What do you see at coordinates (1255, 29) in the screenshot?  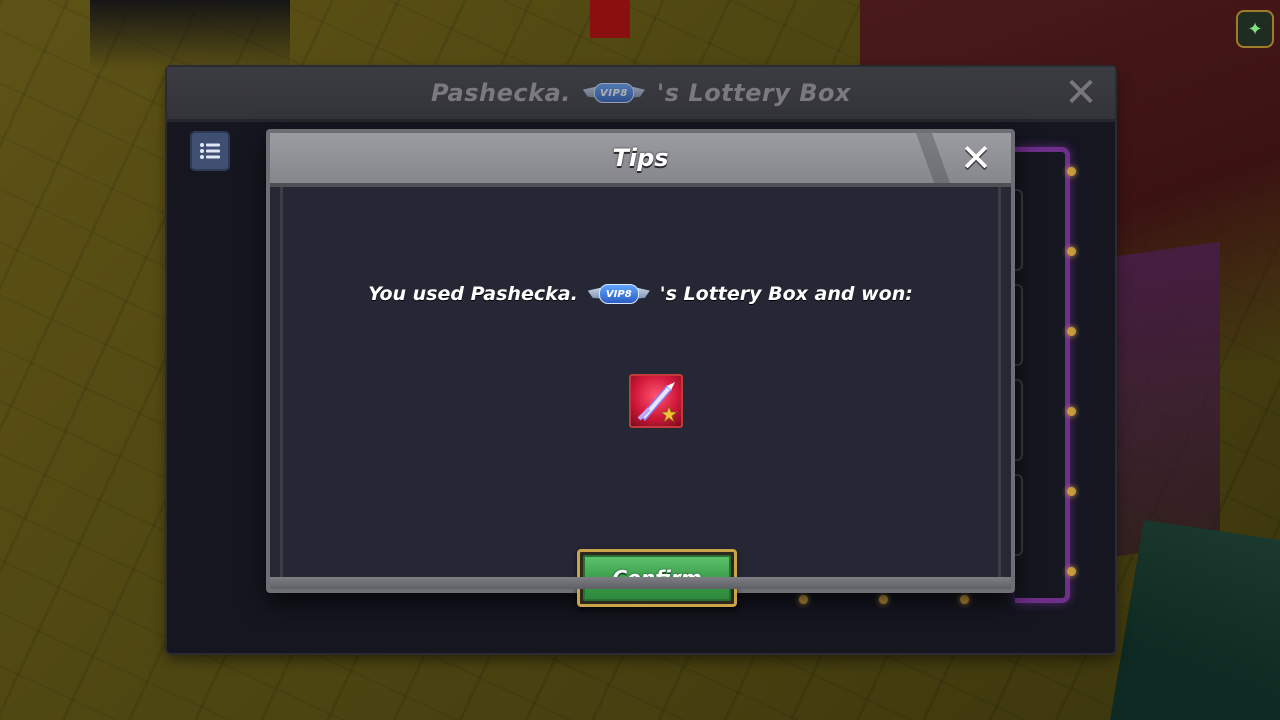 I see `map-icon: ✦` at bounding box center [1255, 29].